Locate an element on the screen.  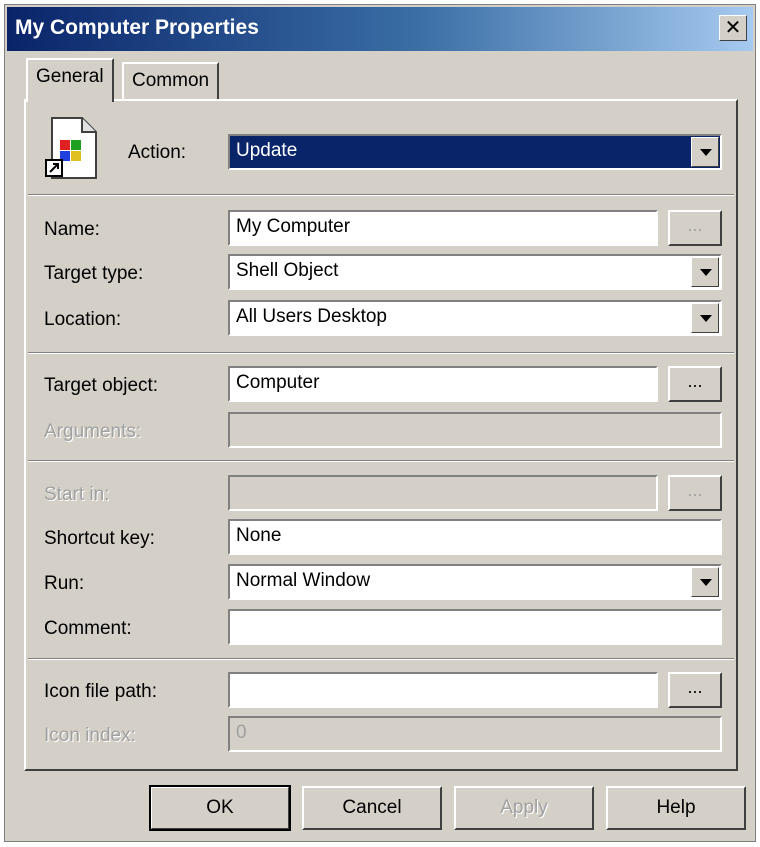
tab-common-label: Common is located at coordinates (171, 80).